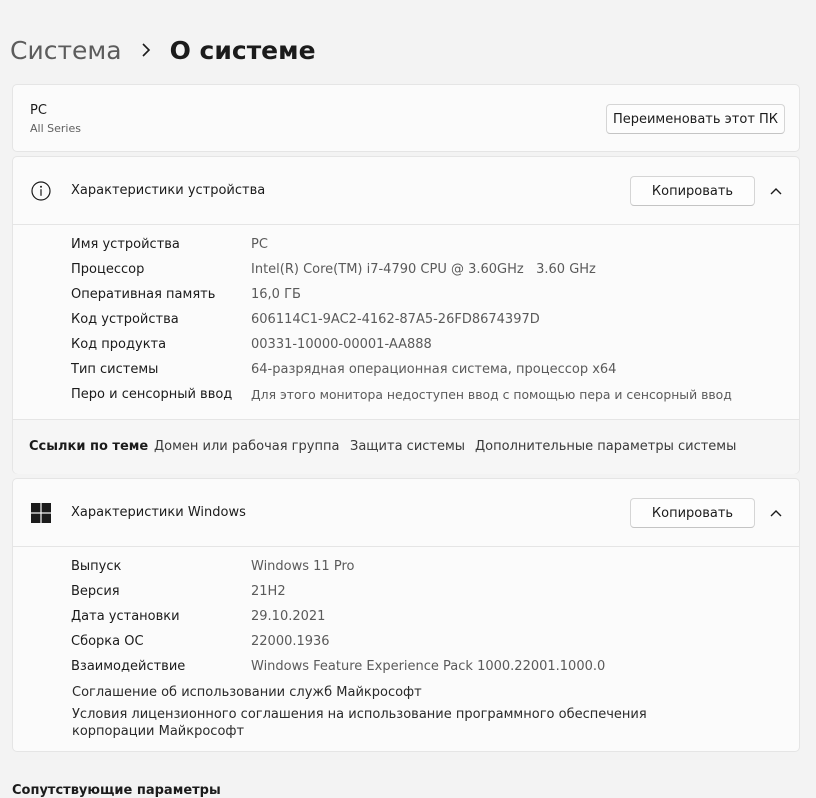 The width and height of the screenshot is (816, 798). I want to click on domain-workgroup-link: Домен или рабочая группа, so click(246, 446).